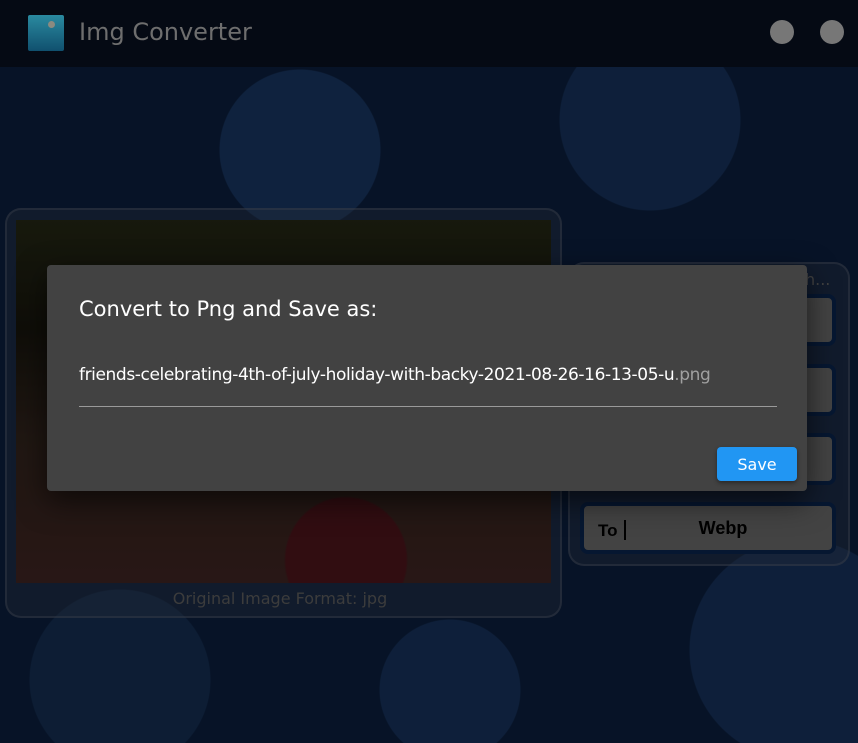  Describe the element at coordinates (165, 32) in the screenshot. I see `app-title: Img Converter` at that location.